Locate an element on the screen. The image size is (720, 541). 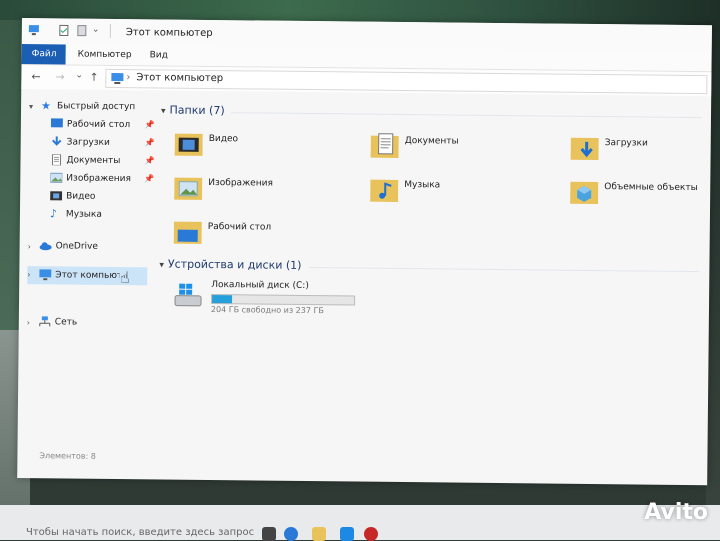
tab-file: Файл is located at coordinates (44, 54).